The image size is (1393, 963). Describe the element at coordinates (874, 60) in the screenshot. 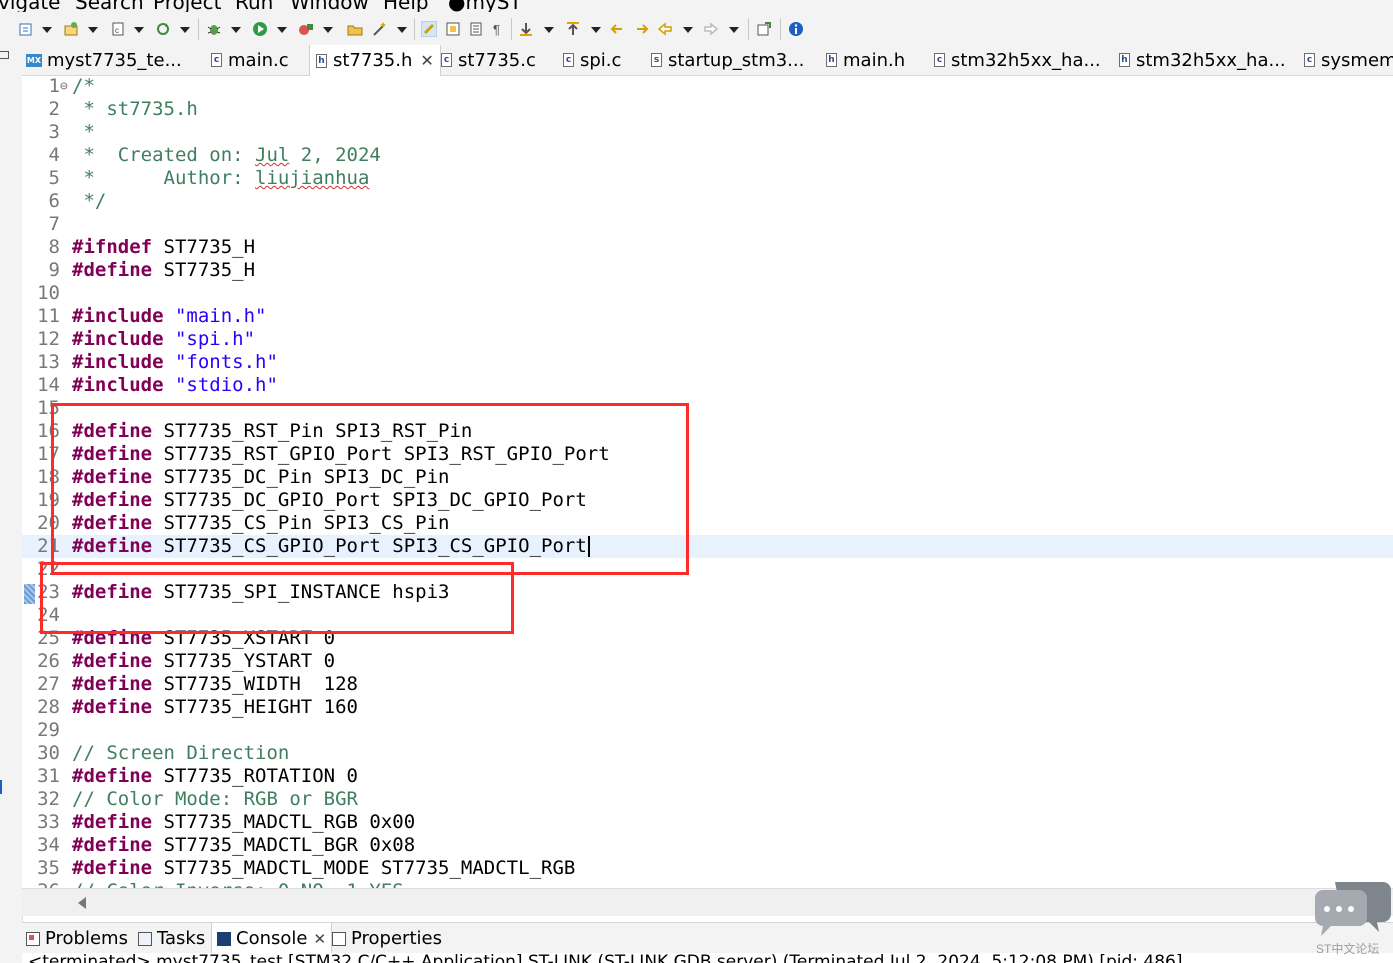

I see `tab-label: main.h` at that location.